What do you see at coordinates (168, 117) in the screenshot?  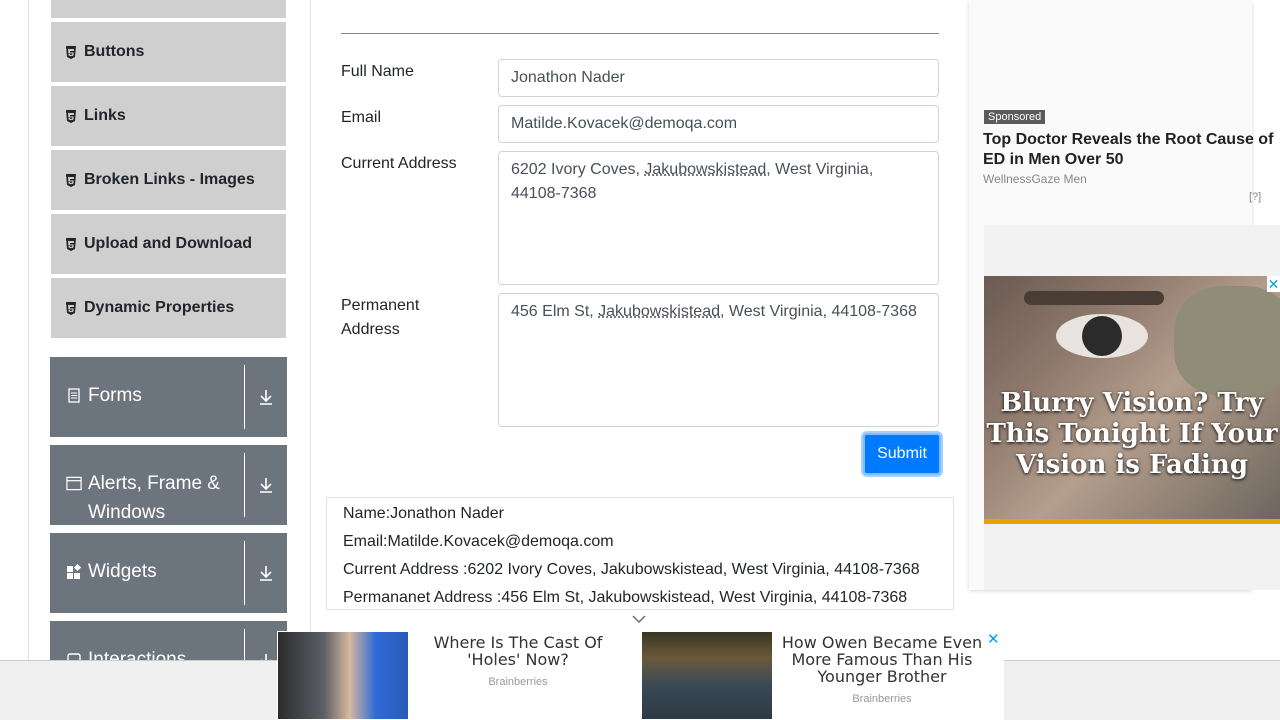 I see `sidebar-item-links: Links` at bounding box center [168, 117].